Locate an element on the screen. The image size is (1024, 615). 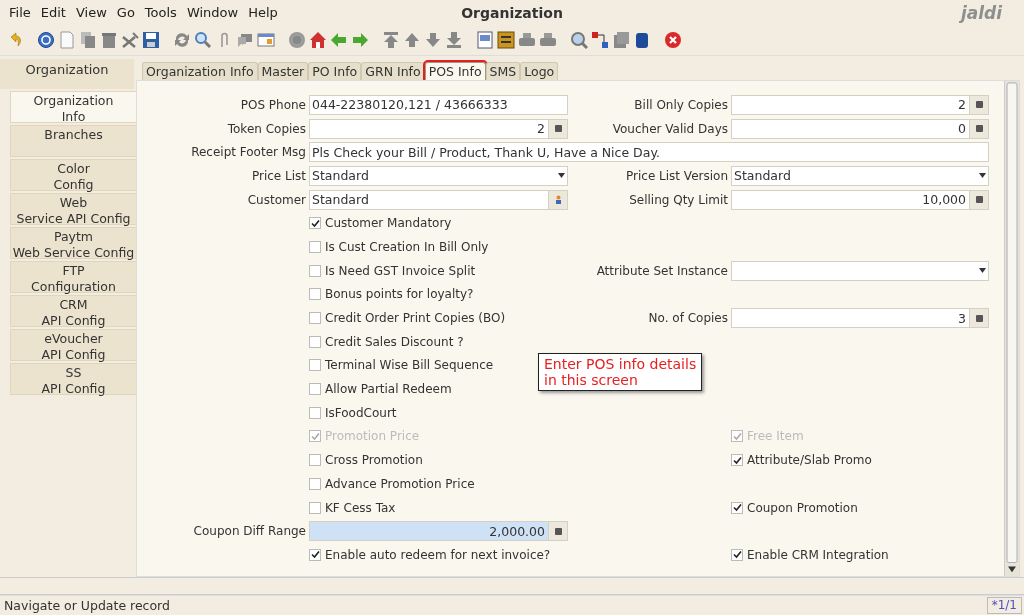
menu-item: Help is located at coordinates (263, 12).